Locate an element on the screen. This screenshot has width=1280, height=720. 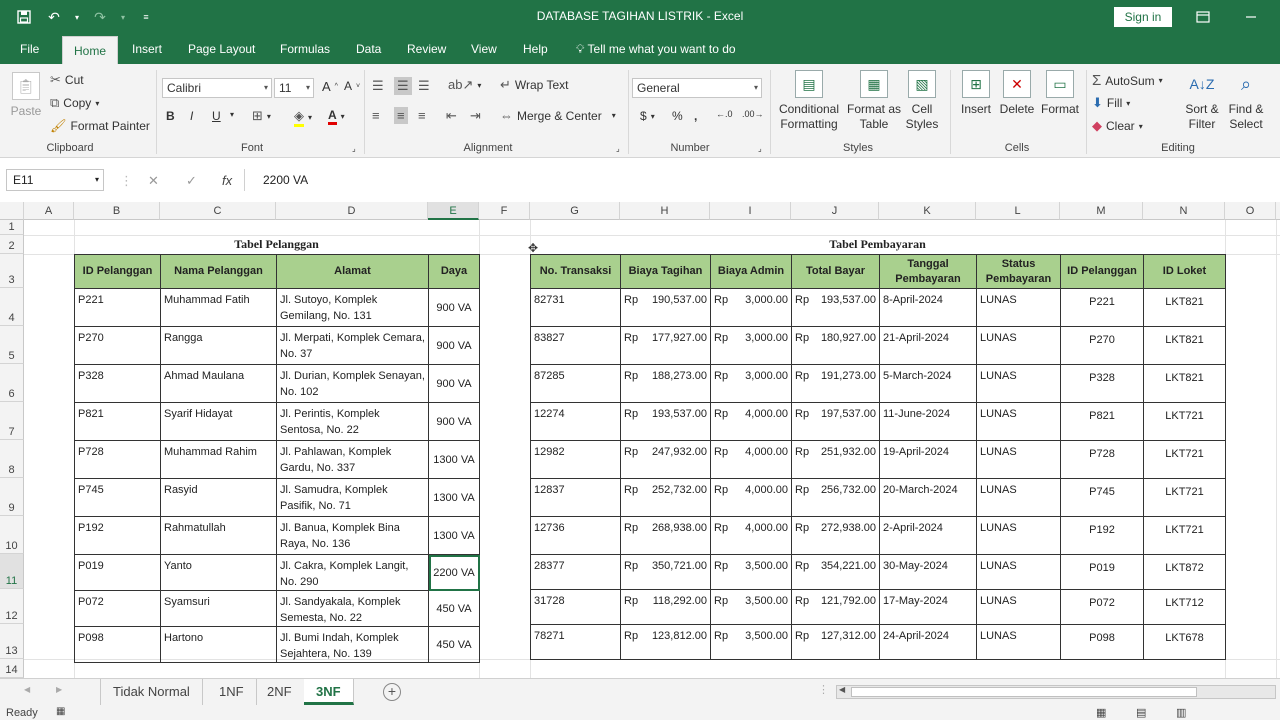
cell-alamat: Jl. Banua, Komplek Bina Raya, No. 136 is located at coordinates (352, 535).